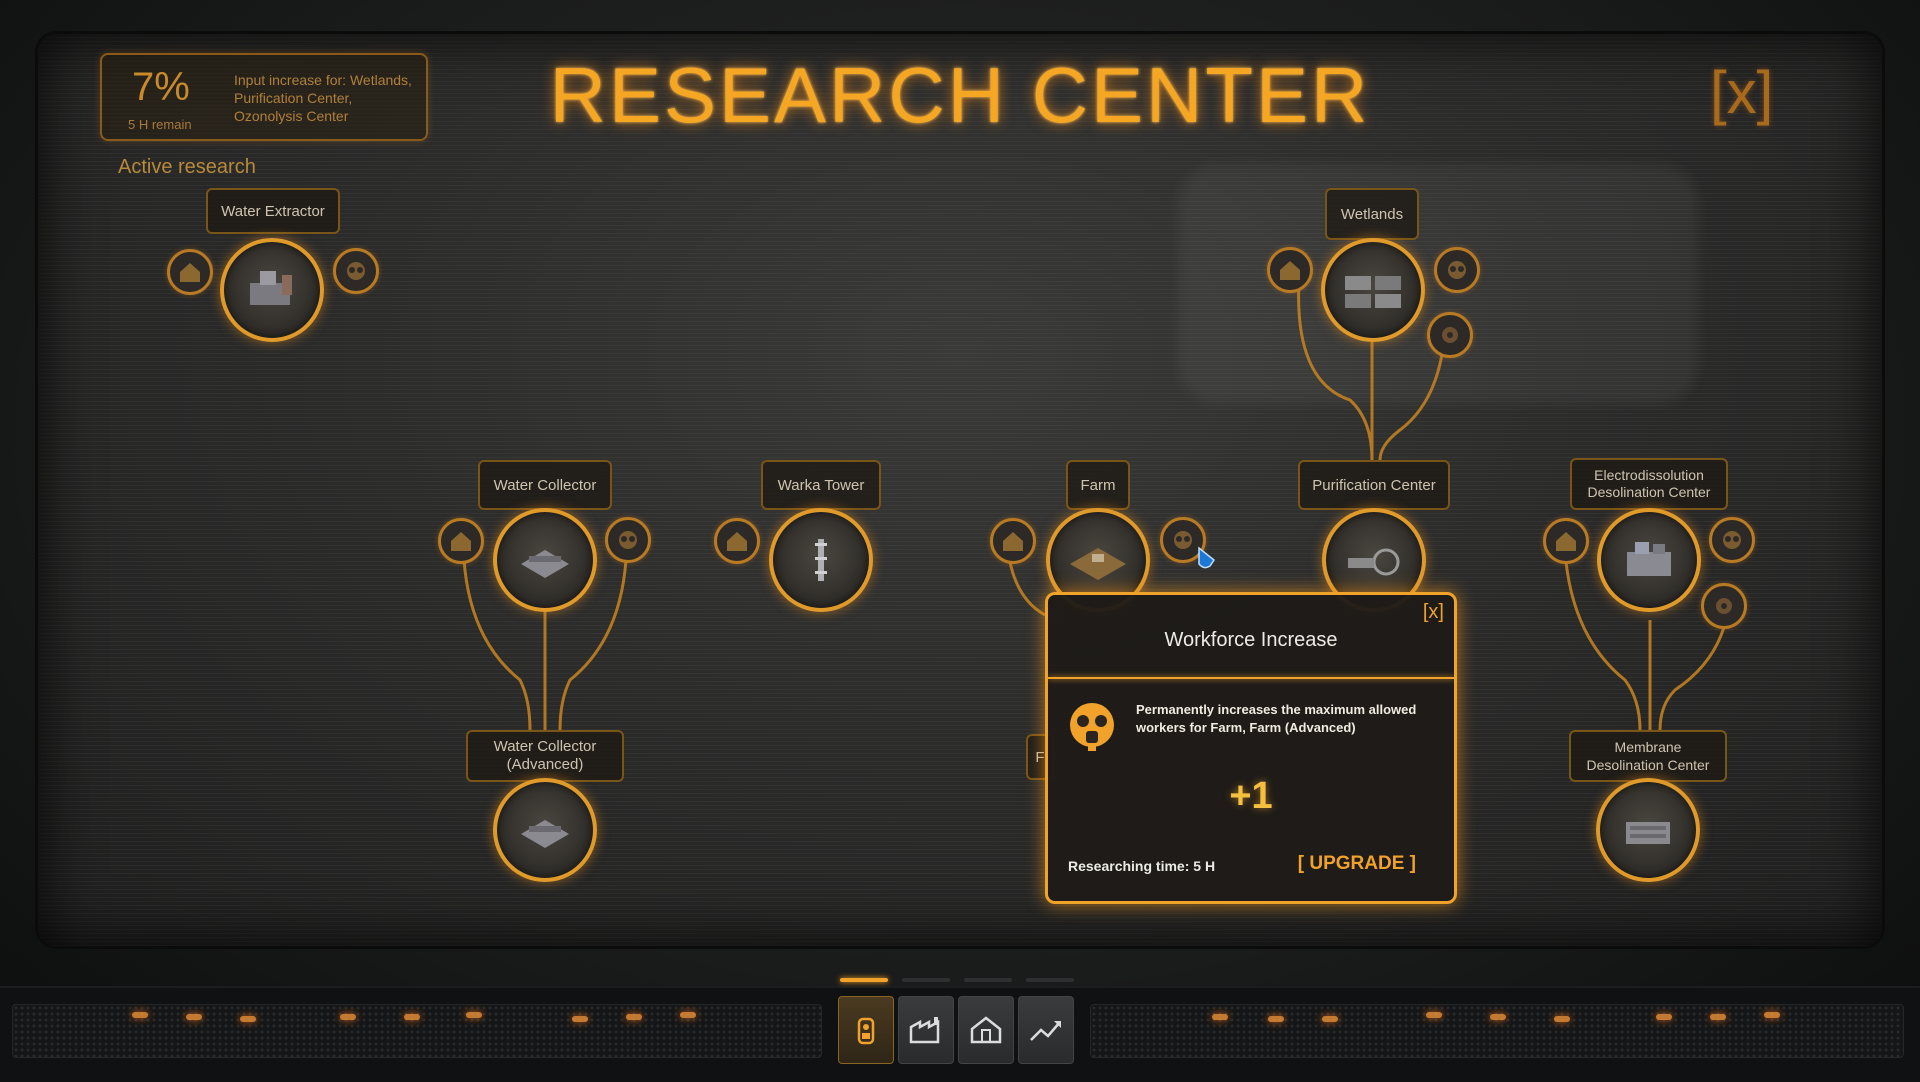 The height and width of the screenshot is (1082, 1920). I want to click on tab-statistics, so click(1046, 1030).